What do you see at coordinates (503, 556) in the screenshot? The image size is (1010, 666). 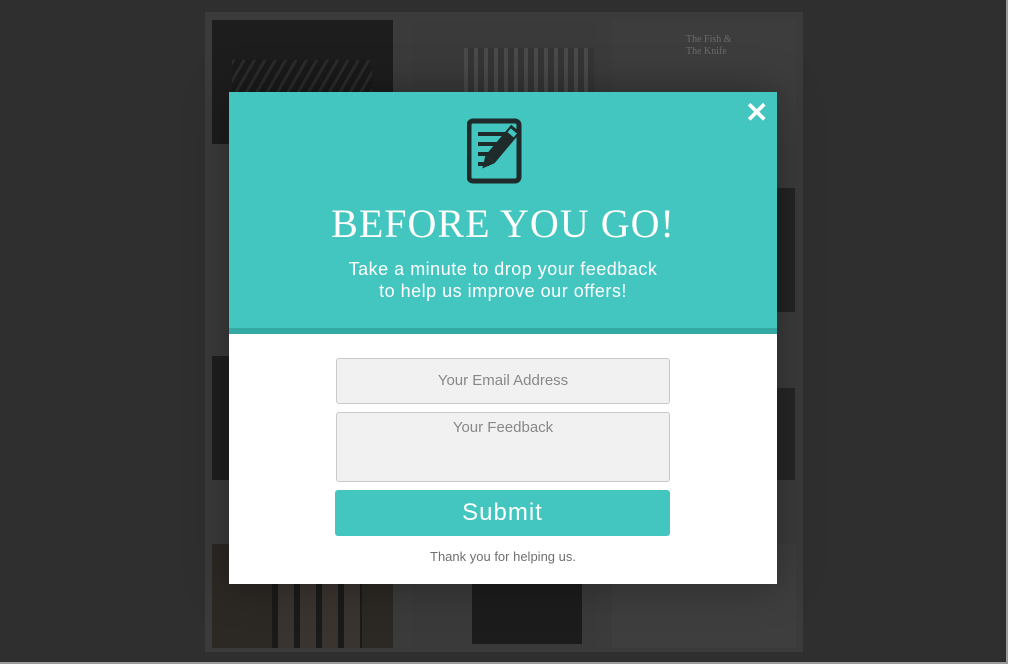 I see `thanks-text: Thank you for helping us.` at bounding box center [503, 556].